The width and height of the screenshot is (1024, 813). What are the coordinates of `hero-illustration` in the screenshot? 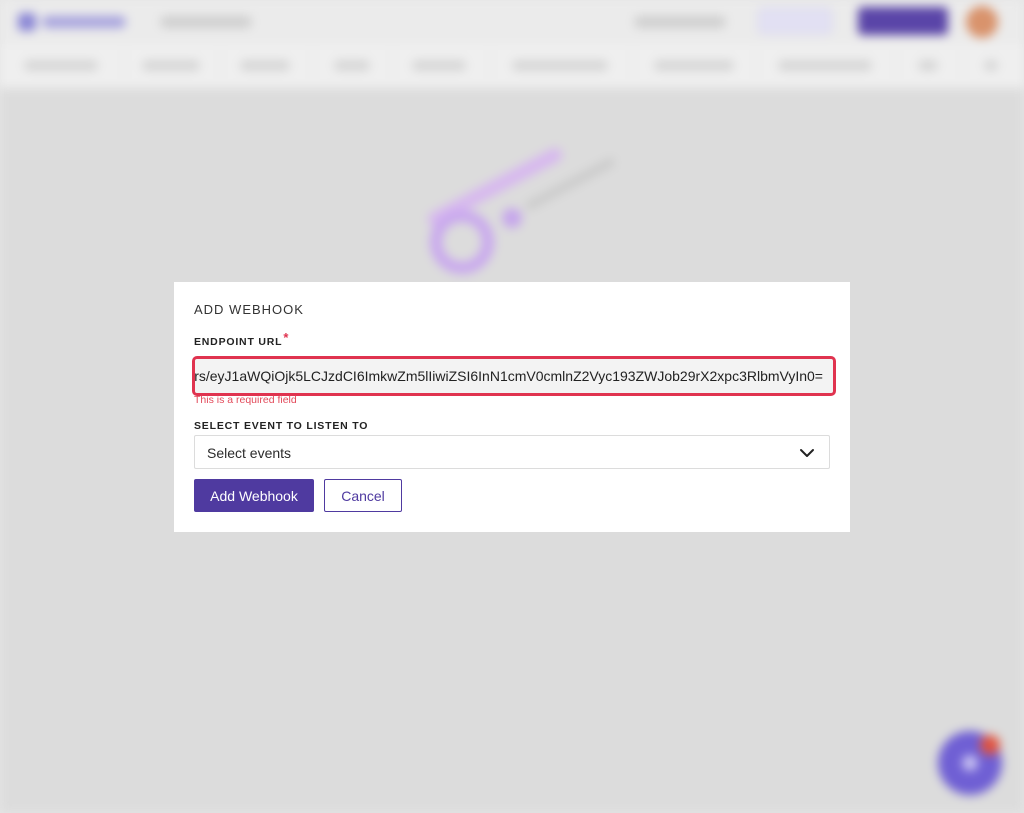 It's located at (520, 217).